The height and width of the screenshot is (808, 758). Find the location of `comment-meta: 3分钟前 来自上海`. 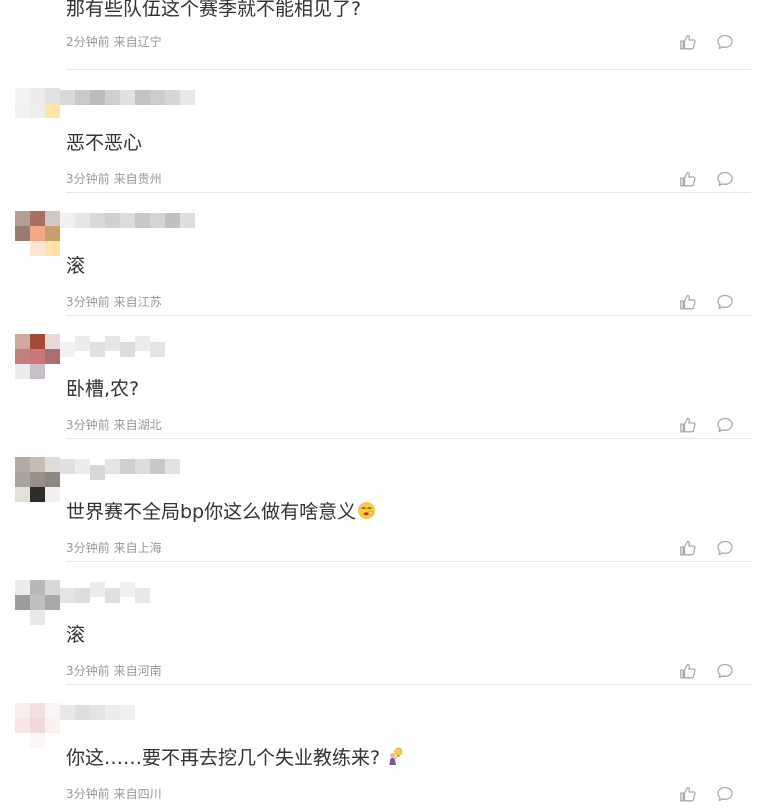

comment-meta: 3分钟前 来自上海 is located at coordinates (114, 548).